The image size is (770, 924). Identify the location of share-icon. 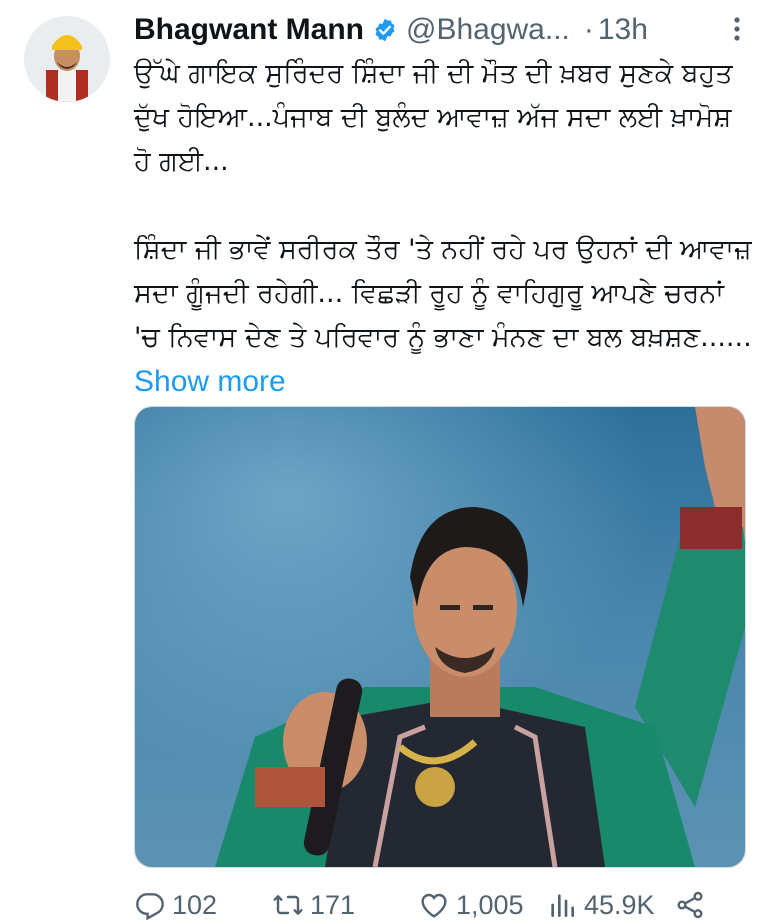
(690, 905).